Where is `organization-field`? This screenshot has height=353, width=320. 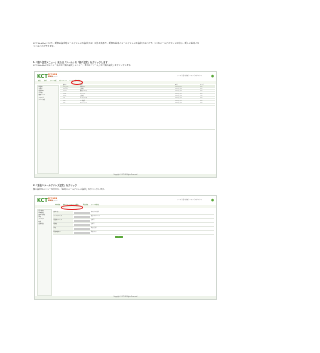
organization-field is located at coordinates (82, 224).